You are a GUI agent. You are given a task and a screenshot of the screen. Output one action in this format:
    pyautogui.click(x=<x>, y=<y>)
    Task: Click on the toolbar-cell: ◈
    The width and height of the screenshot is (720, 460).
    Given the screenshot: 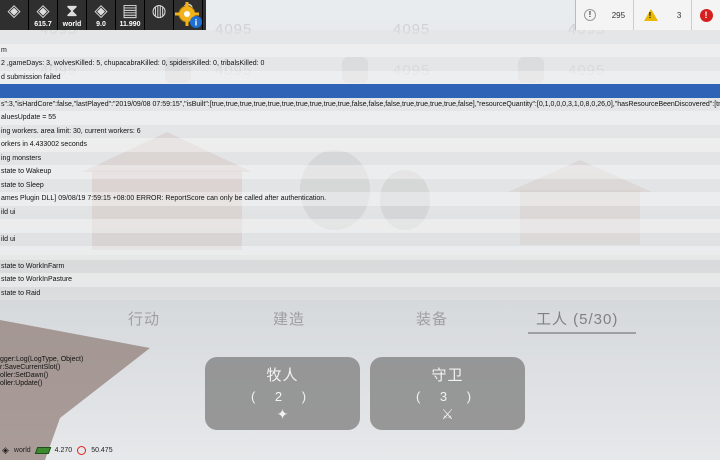 What is the action you would take?
    pyautogui.click(x=14, y=15)
    